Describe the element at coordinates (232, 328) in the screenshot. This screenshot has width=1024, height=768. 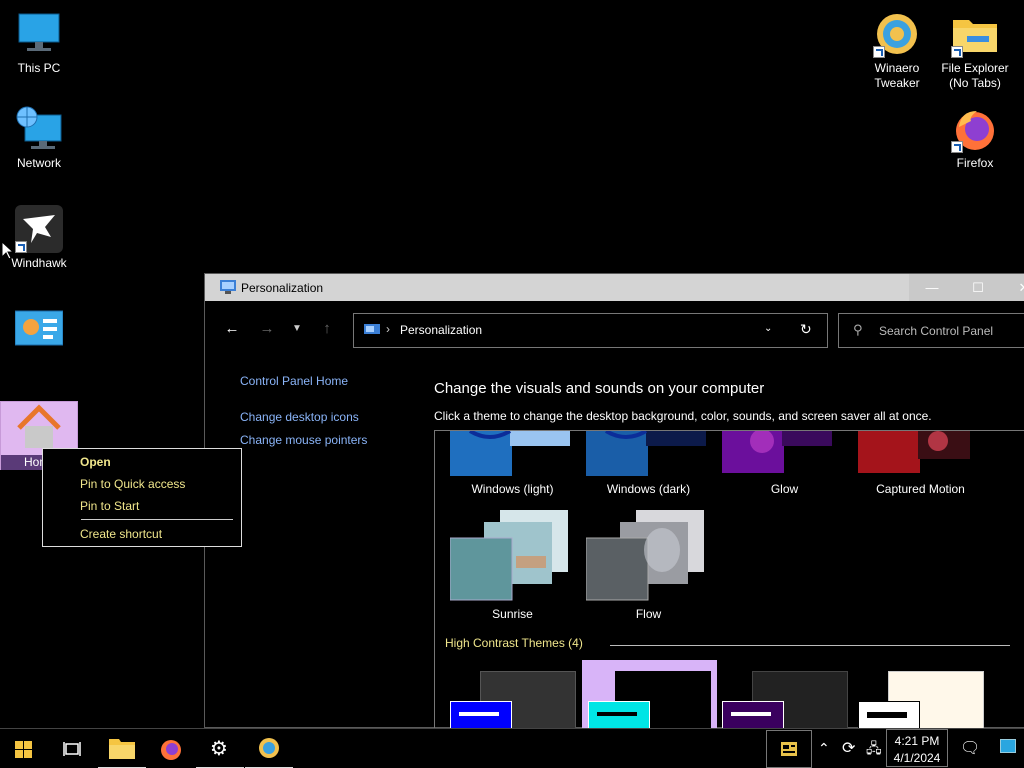
I see `back-arrow-icon: ←` at that location.